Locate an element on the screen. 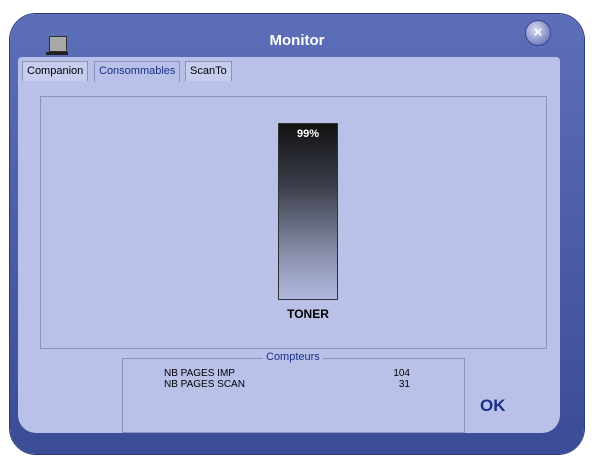 The width and height of the screenshot is (594, 467). toner-label: TONER is located at coordinates (308, 314).